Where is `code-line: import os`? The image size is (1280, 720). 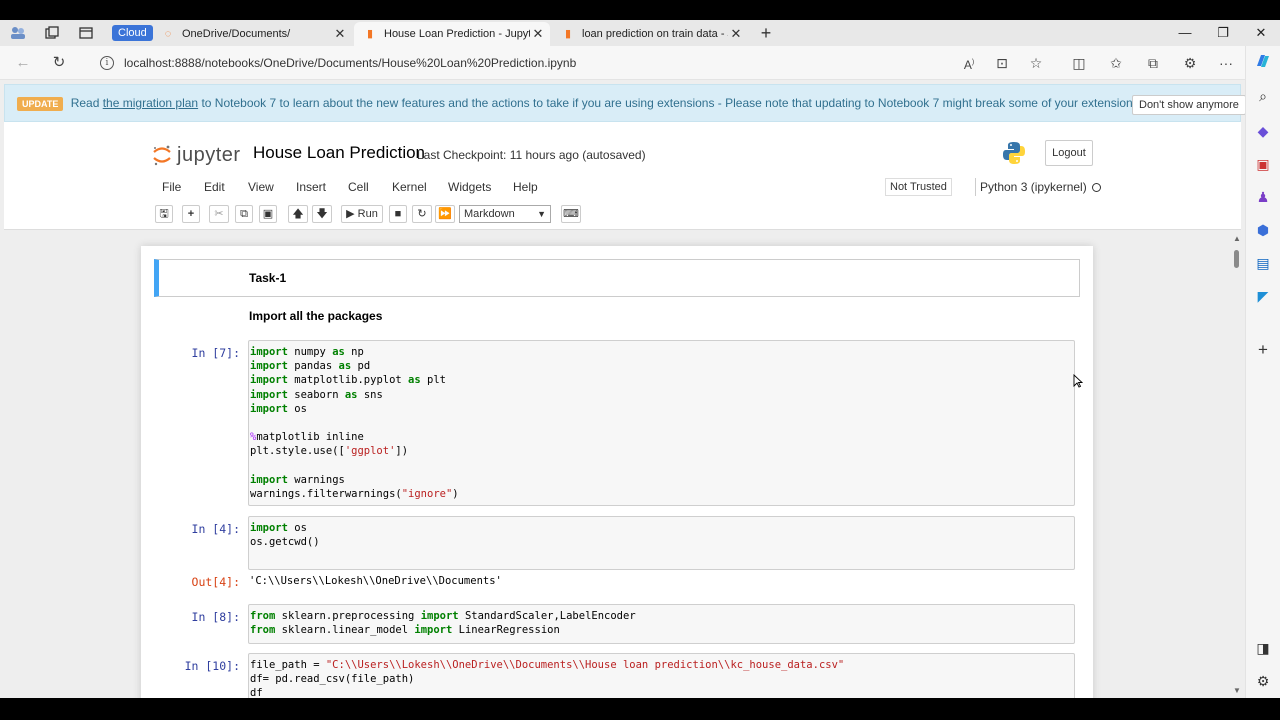
code-line: import os is located at coordinates (662, 409).